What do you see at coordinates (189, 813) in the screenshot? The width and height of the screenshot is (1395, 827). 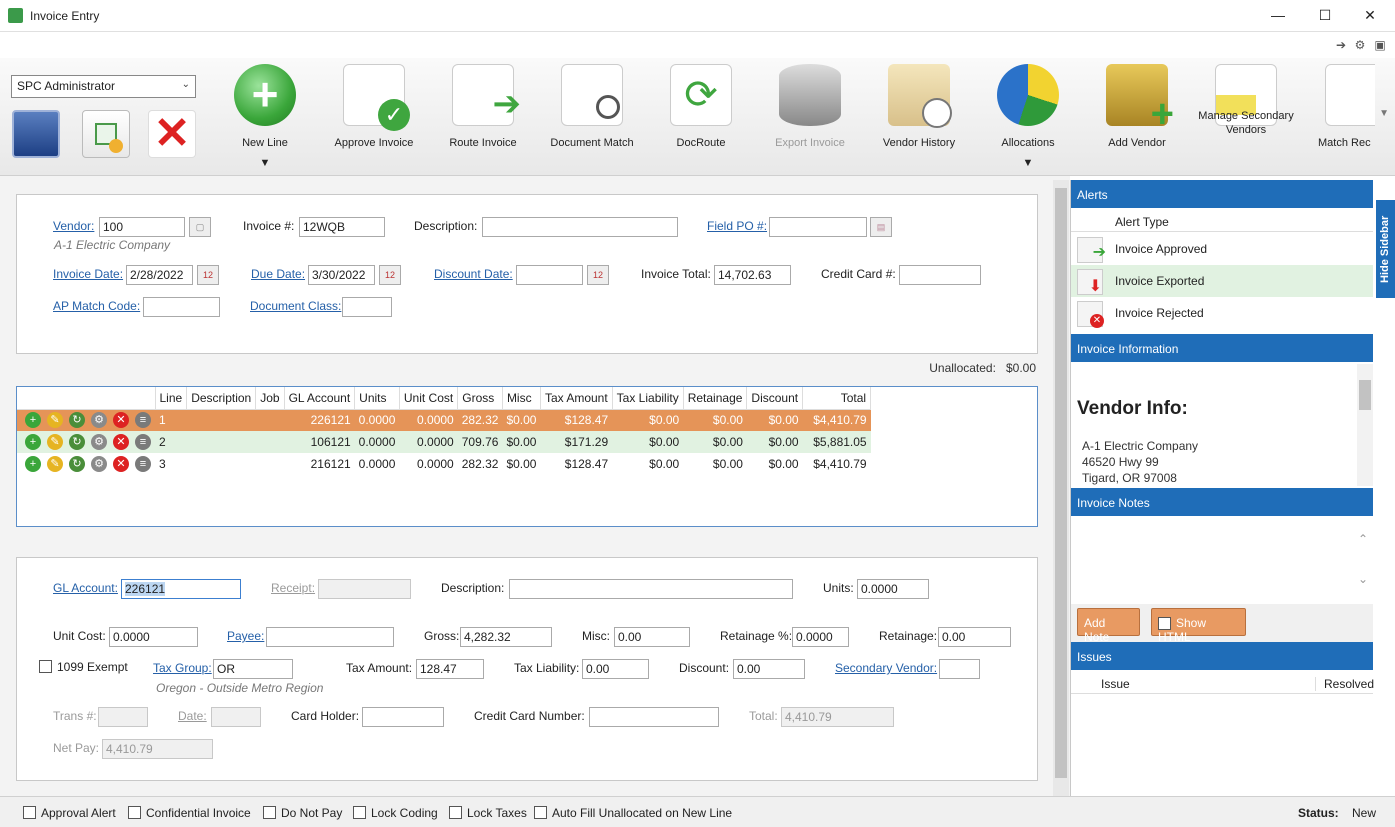 I see `confidential-invoice-checkbox: Confidential Invoice` at bounding box center [189, 813].